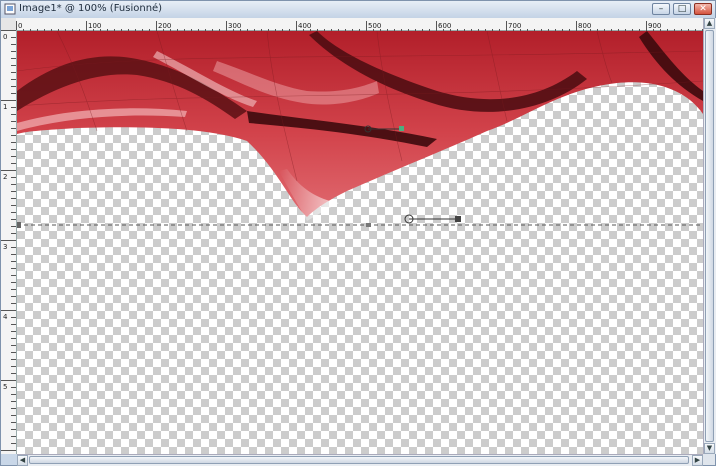  I want to click on scroll-down-button: ▼, so click(709, 448).